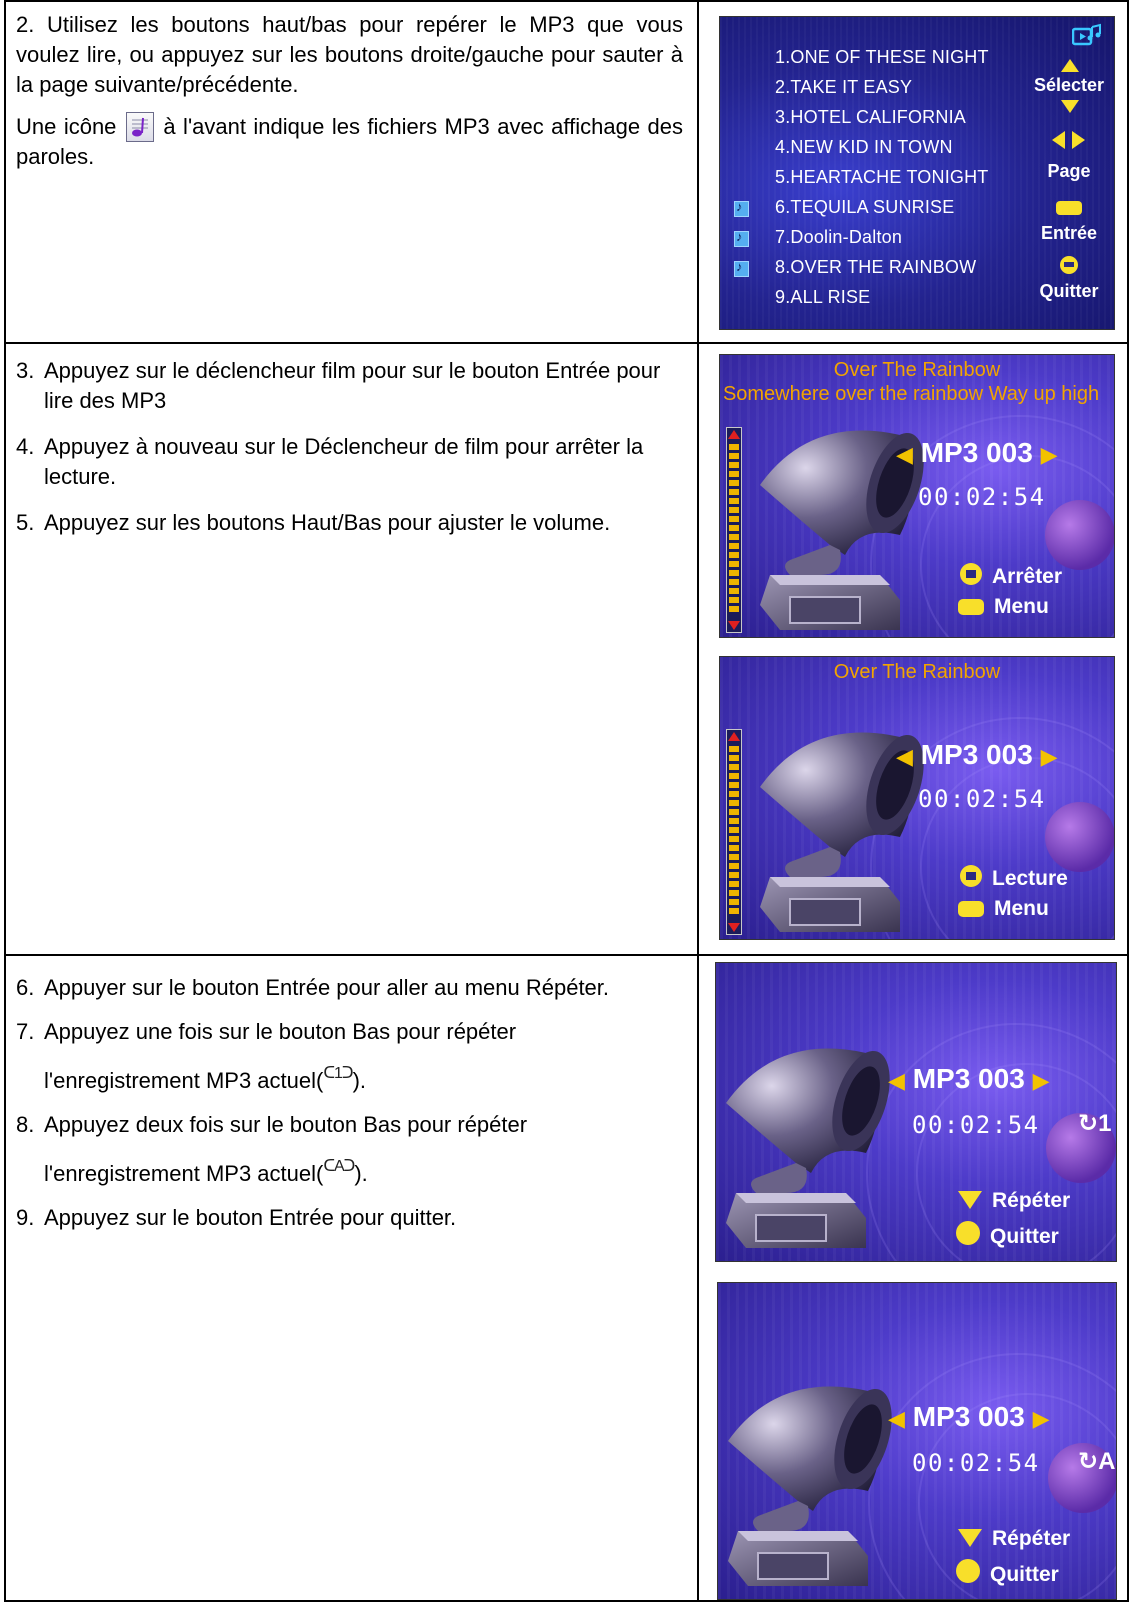 The image size is (1131, 1602). What do you see at coordinates (1024, 1236) in the screenshot?
I see `quit-label: Quitter` at bounding box center [1024, 1236].